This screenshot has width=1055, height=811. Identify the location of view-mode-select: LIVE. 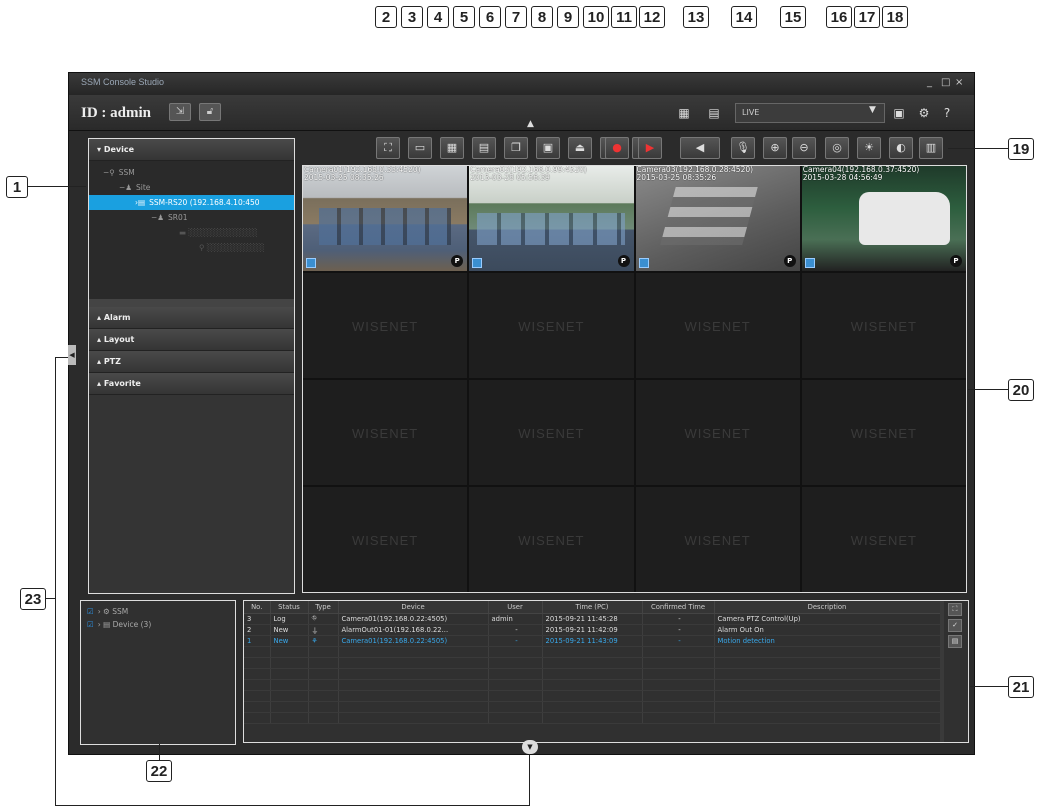
(810, 113).